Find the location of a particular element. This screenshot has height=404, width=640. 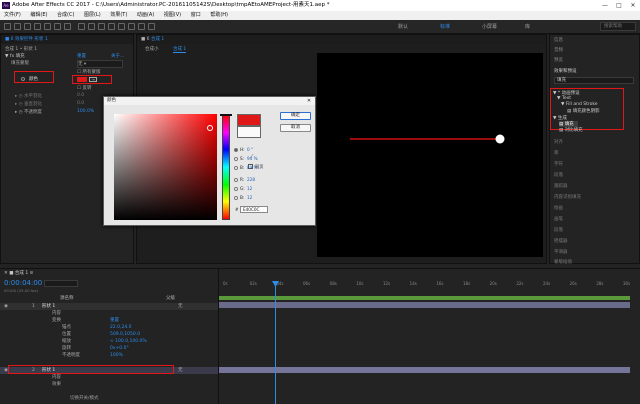

eyedropper-icon: ⊸ is located at coordinates (93, 79).